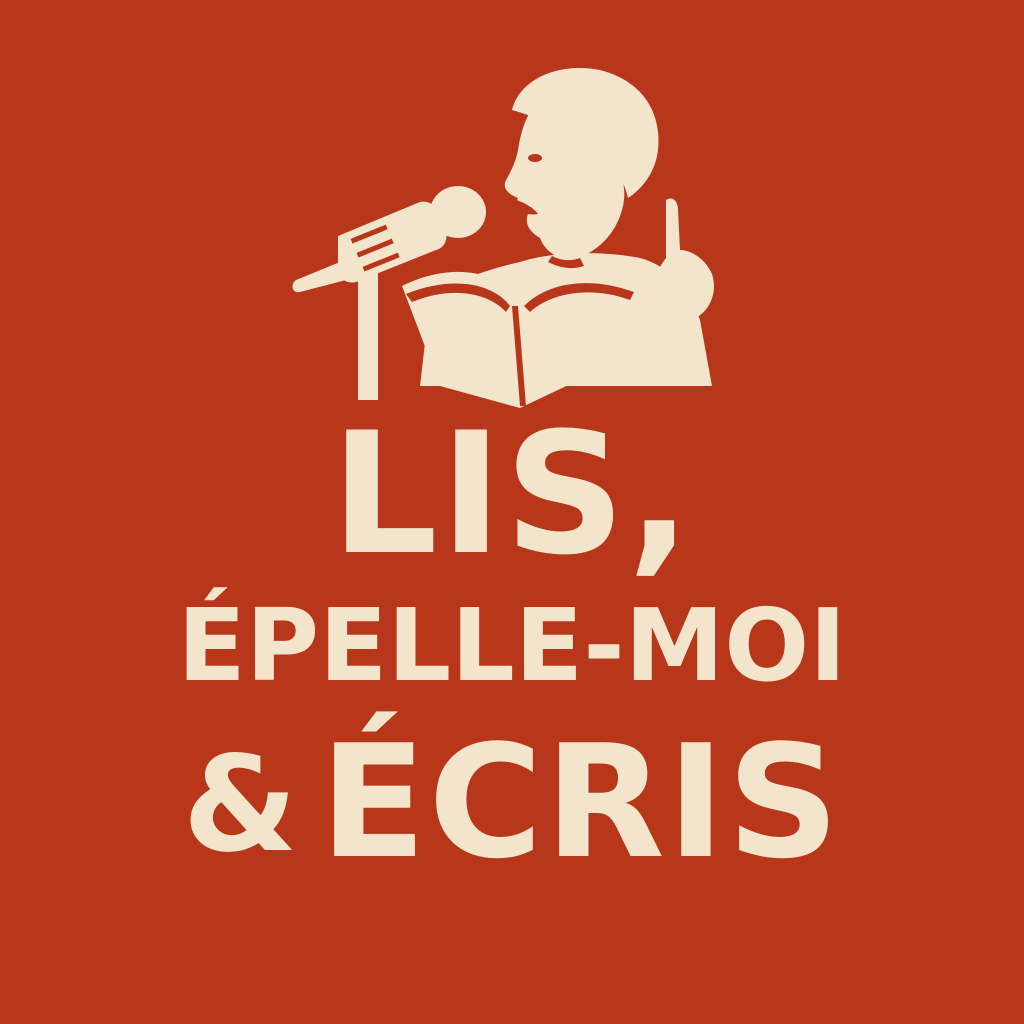  Describe the element at coordinates (512, 494) in the screenshot. I see `title-line-1: LIS,` at that location.